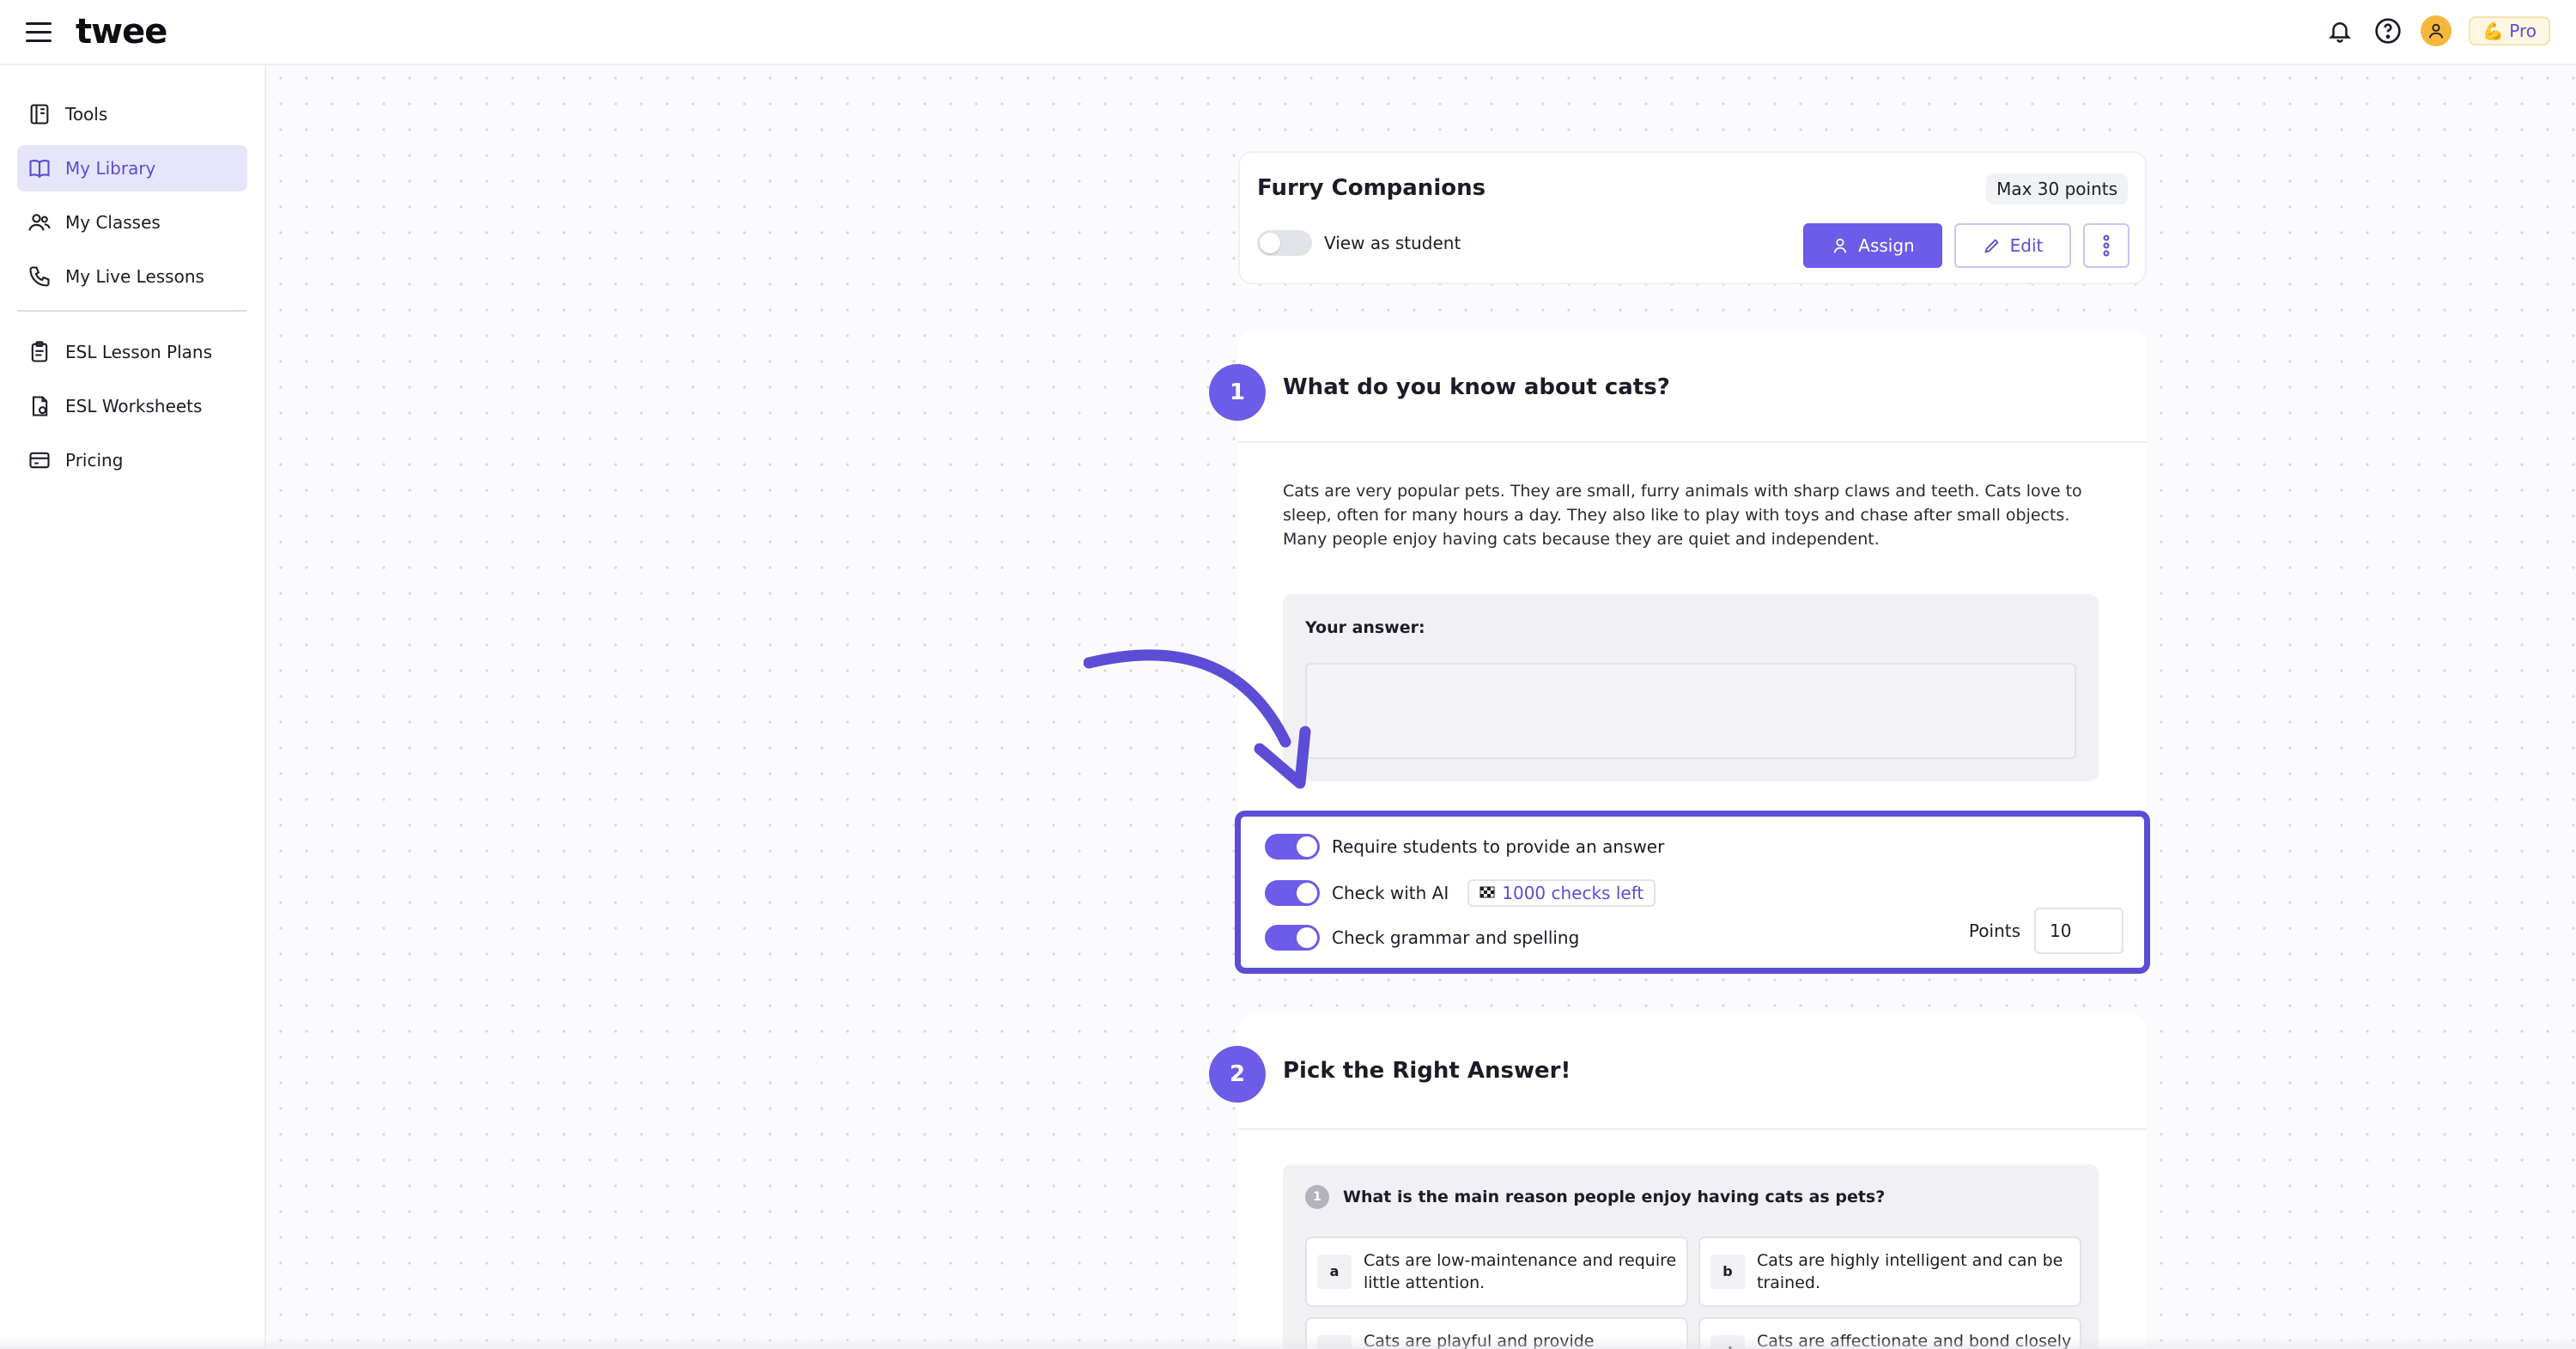  Describe the element at coordinates (2493, 31) in the screenshot. I see `muscle-icon: 💪` at that location.